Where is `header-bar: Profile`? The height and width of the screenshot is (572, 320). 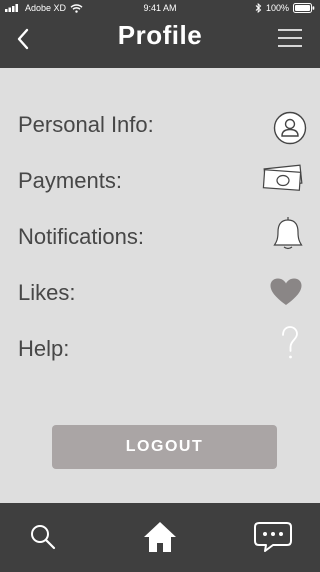
header-bar: Profile is located at coordinates (160, 42).